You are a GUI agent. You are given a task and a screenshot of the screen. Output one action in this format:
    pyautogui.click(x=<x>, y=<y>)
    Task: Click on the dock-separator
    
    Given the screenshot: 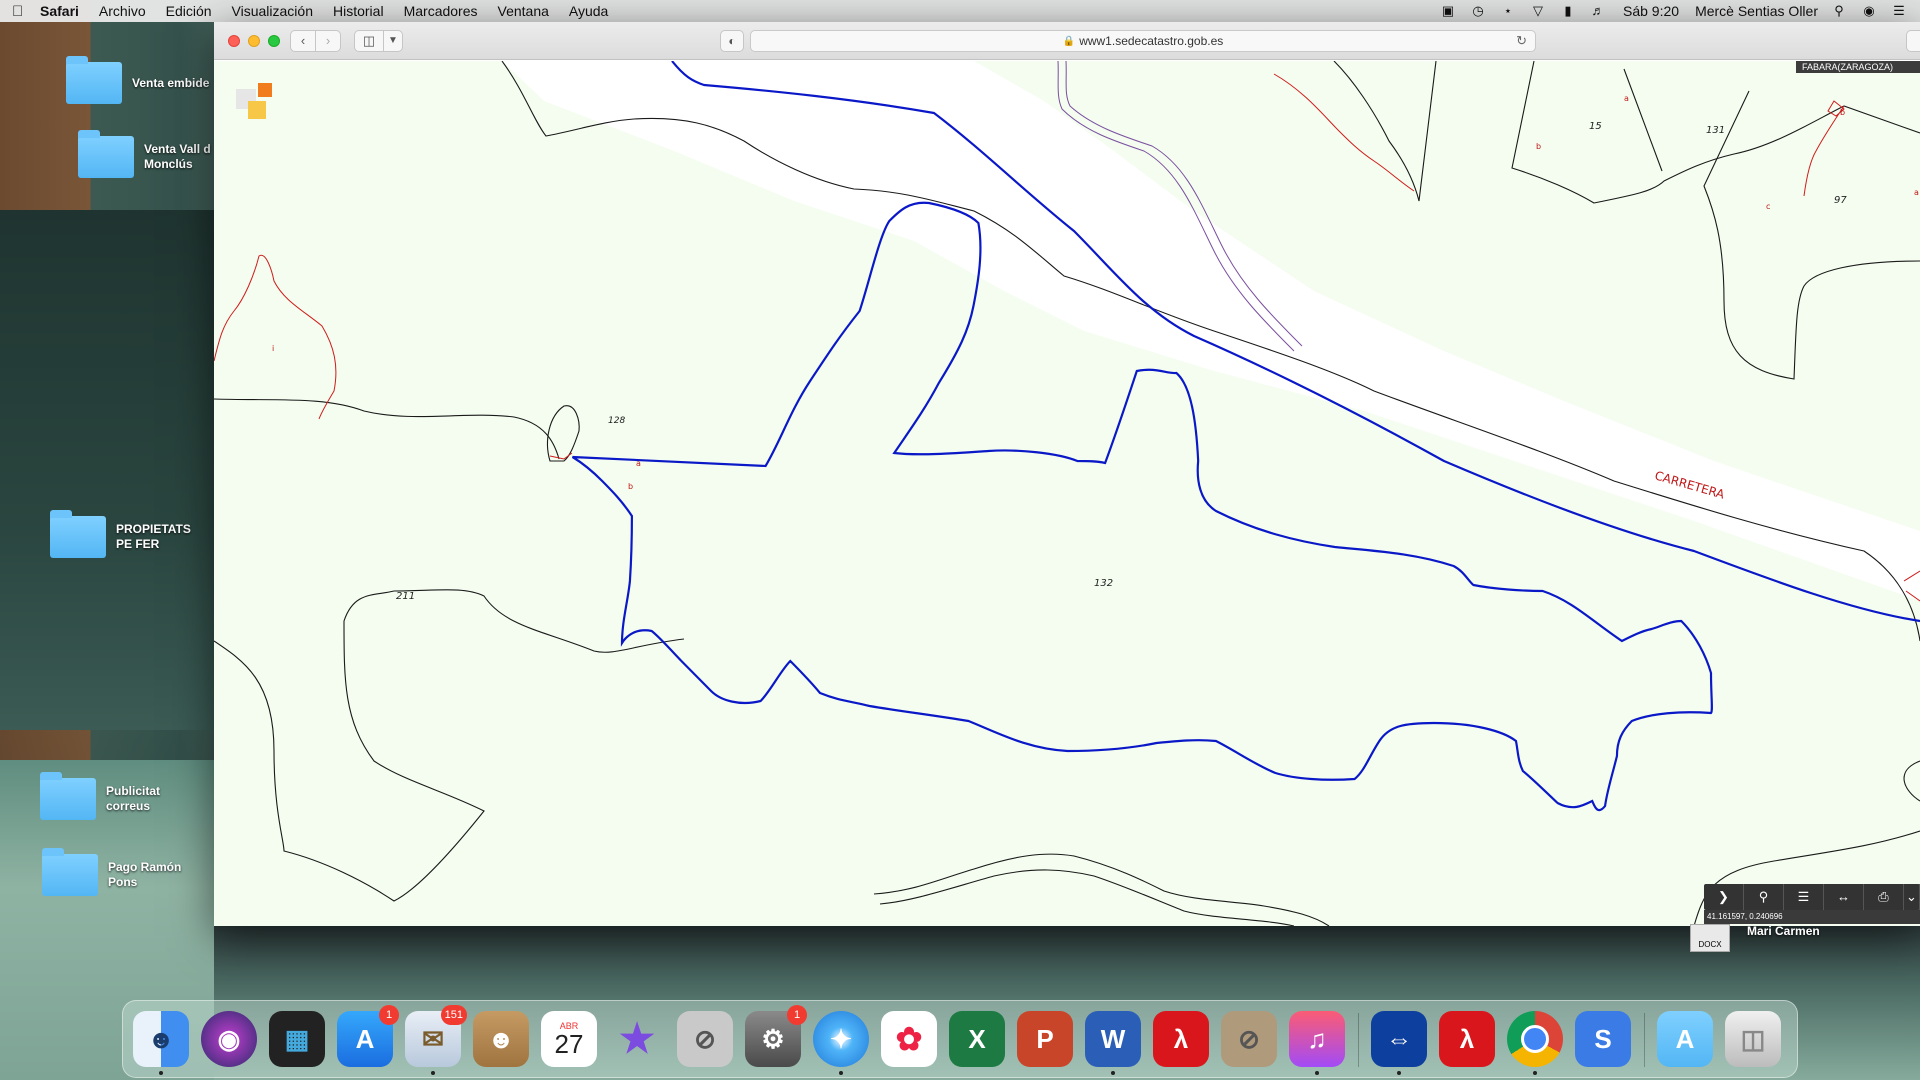 What is the action you would take?
    pyautogui.click(x=1644, y=1040)
    